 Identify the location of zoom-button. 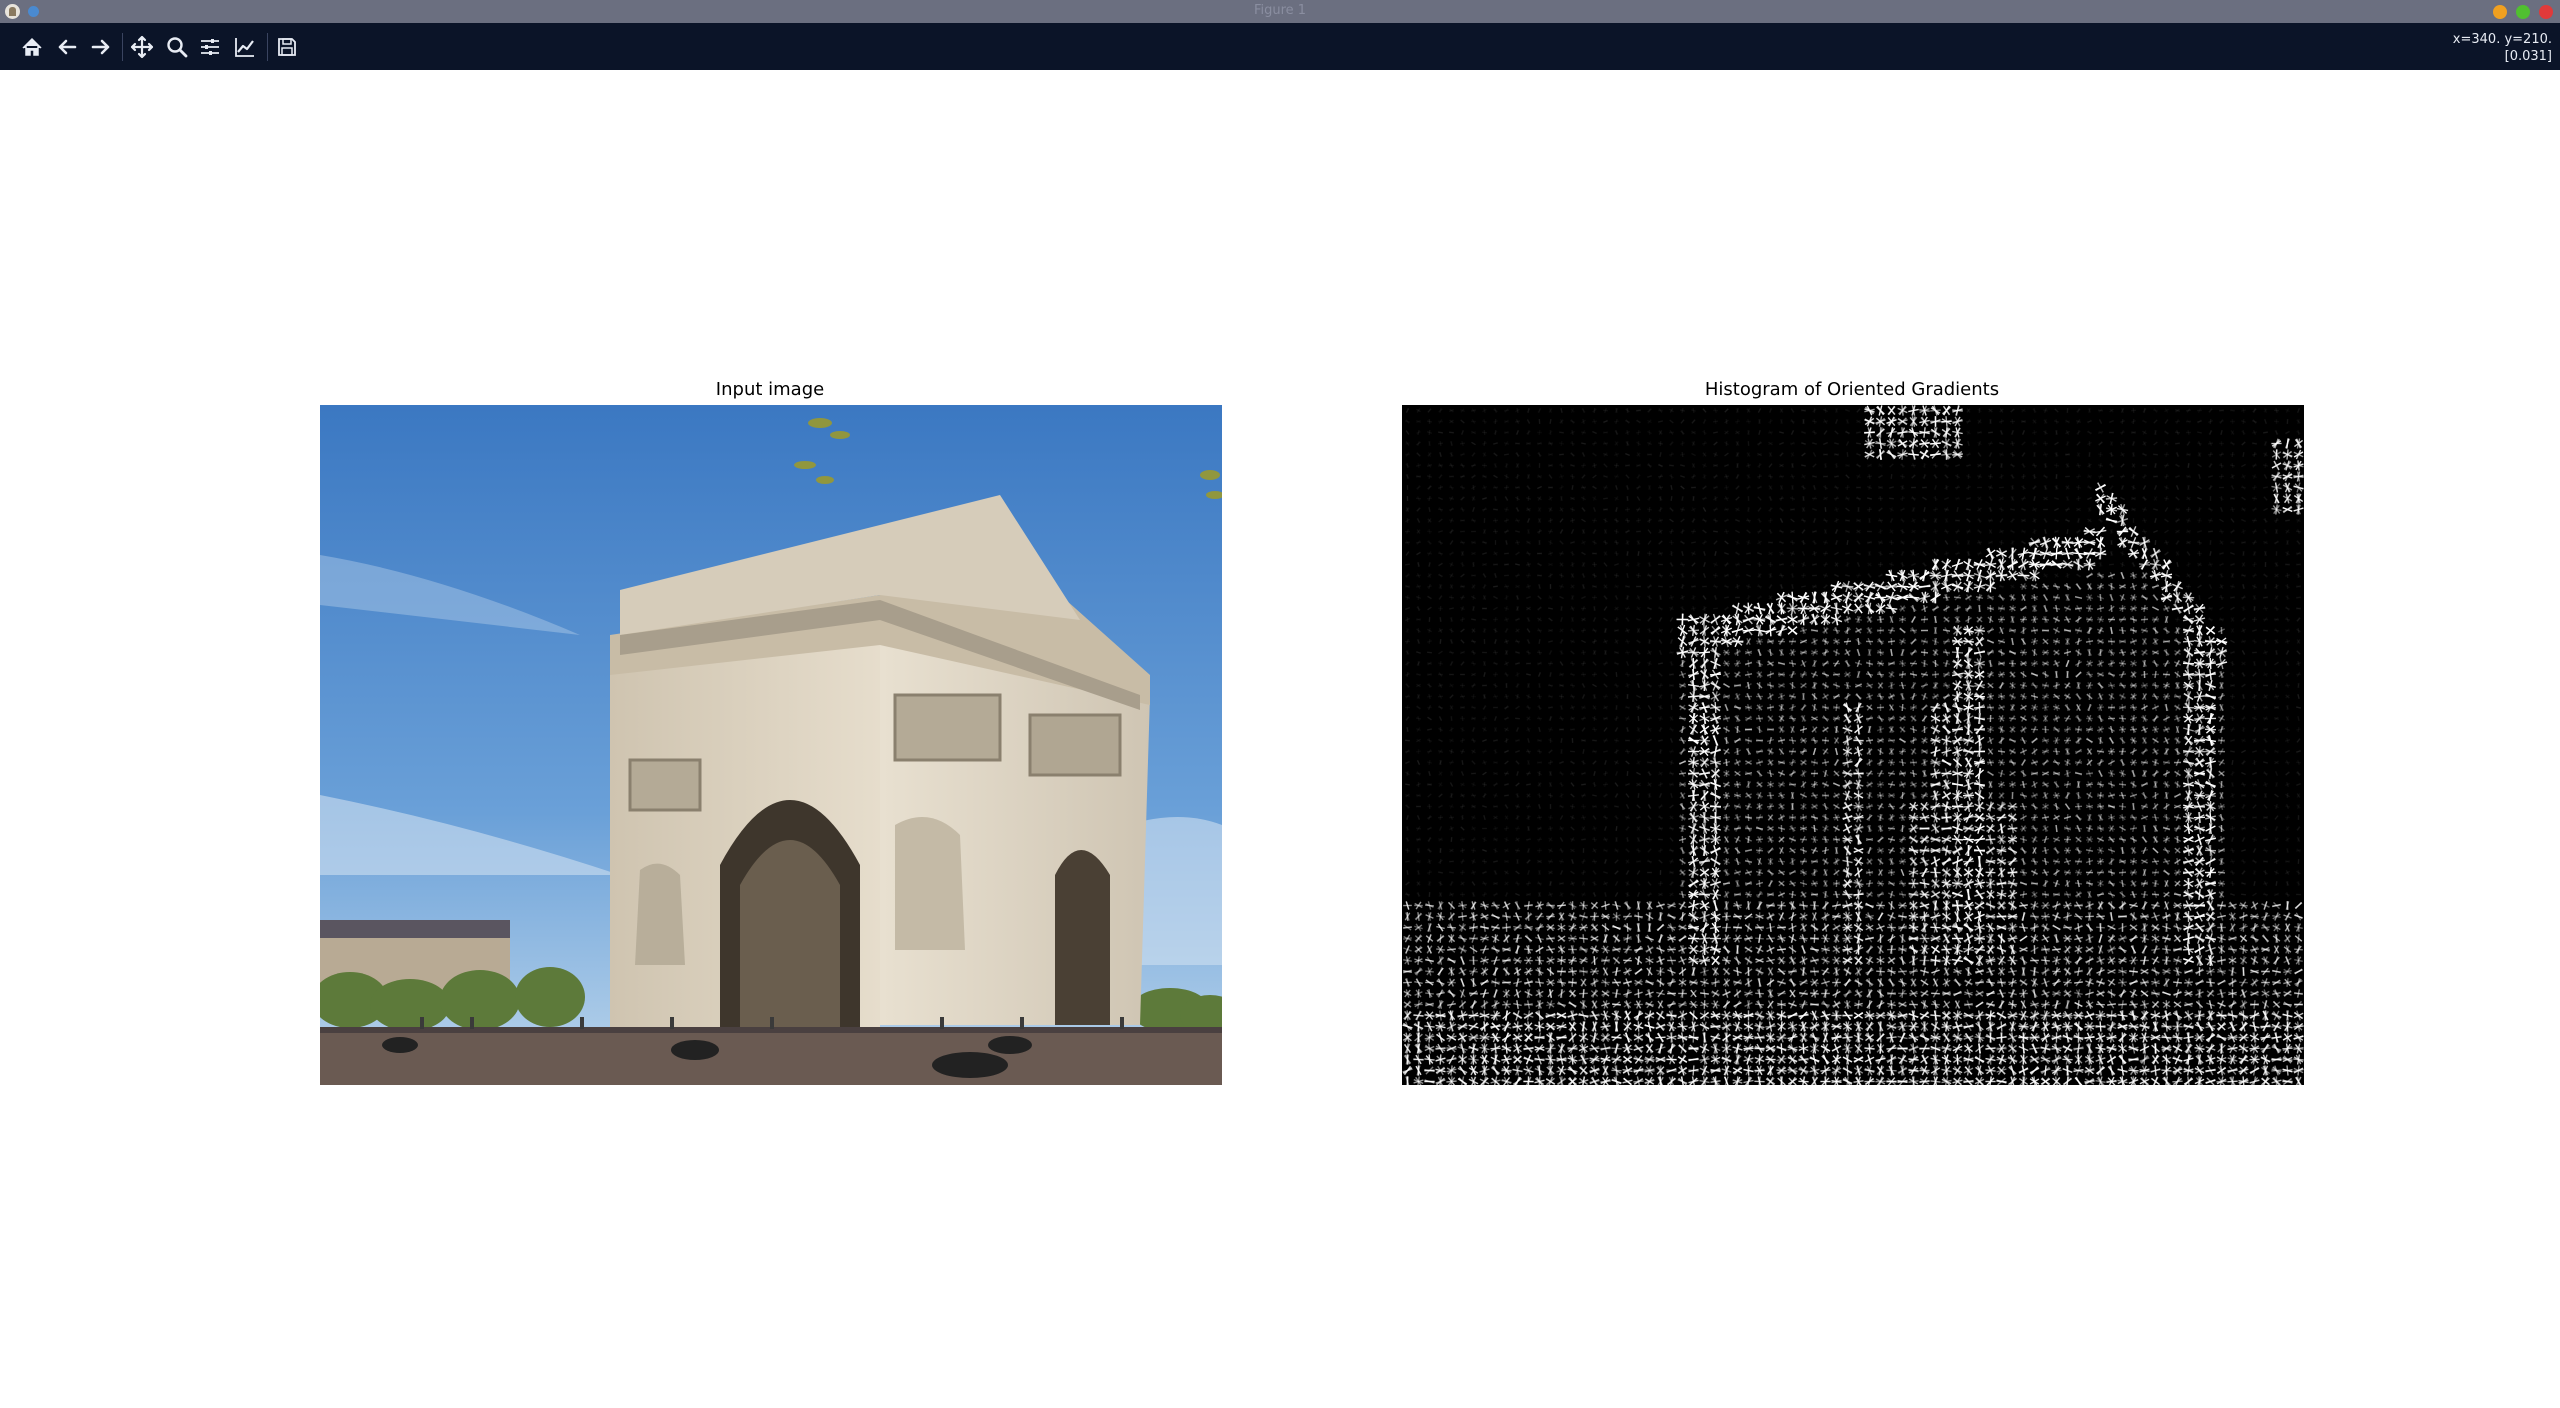
(177, 47).